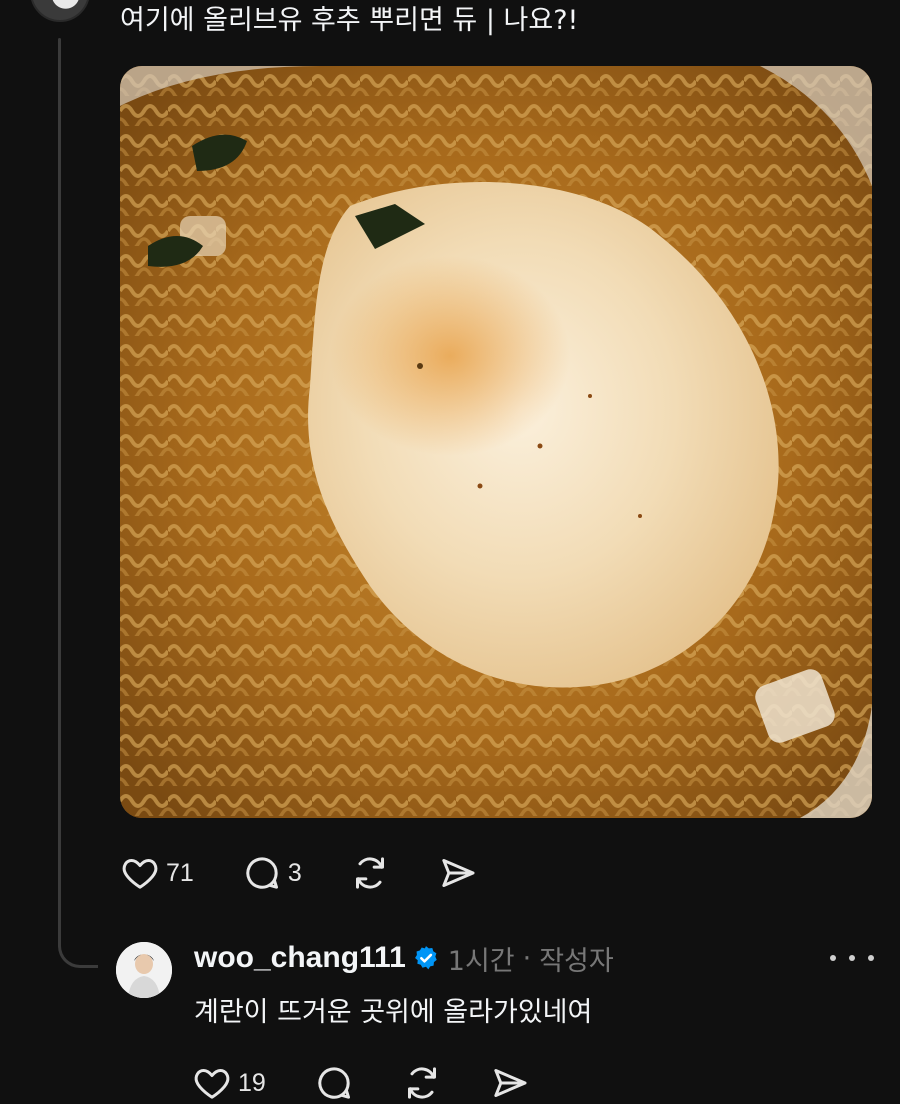 Image resolution: width=900 pixels, height=1104 pixels. Describe the element at coordinates (323, 873) in the screenshot. I see `post-action-bar: 71 3` at that location.